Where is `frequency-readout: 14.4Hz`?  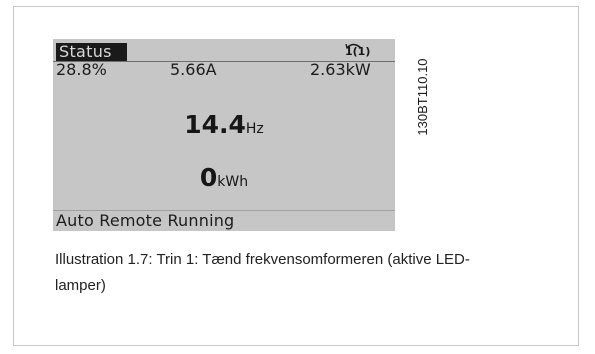 frequency-readout: 14.4Hz is located at coordinates (224, 127).